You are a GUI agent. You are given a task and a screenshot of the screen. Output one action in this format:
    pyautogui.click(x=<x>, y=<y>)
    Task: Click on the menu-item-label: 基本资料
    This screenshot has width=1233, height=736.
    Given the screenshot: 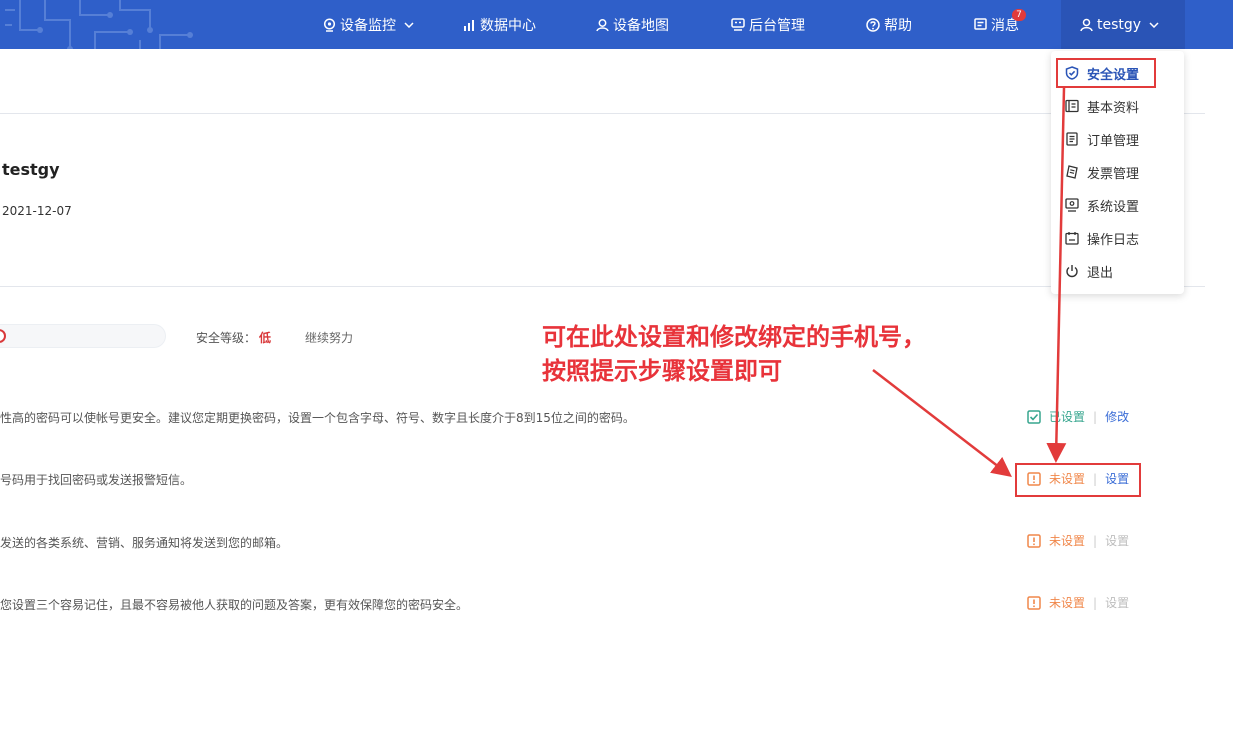 What is the action you would take?
    pyautogui.click(x=1113, y=108)
    